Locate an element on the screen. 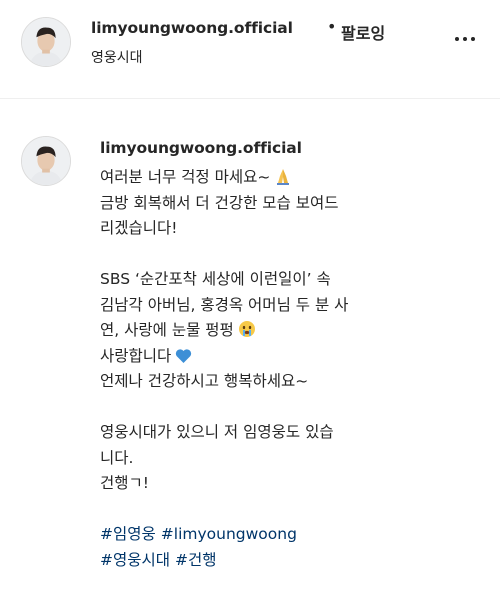 The image size is (500, 610). caption-line: 언제나 건강하시고 행복하세요~ is located at coordinates (204, 381).